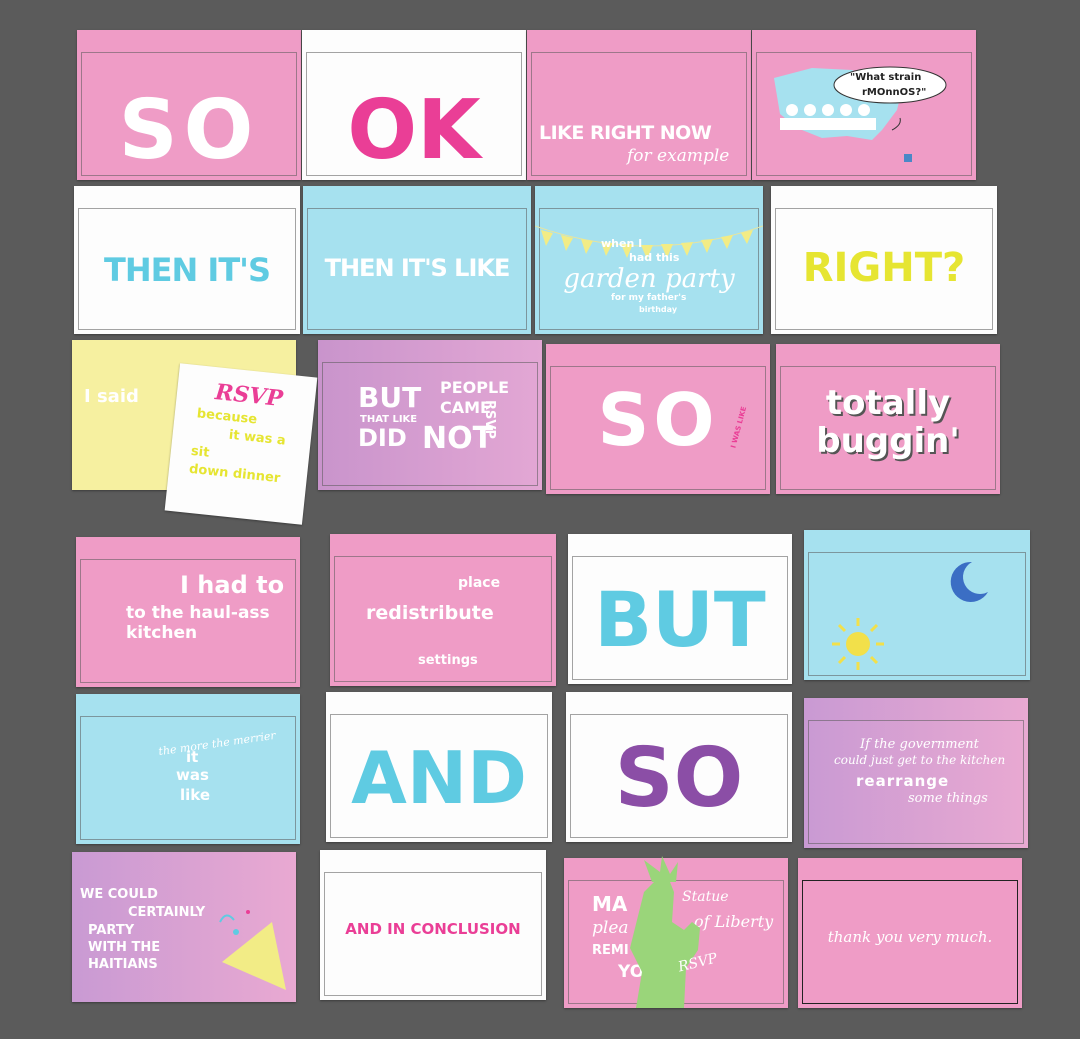 The width and height of the screenshot is (1080, 1039). I want to click on card-but-people: BUT PEOPLE CAME THAT LIKE DID NOT RSVP, so click(430, 415).